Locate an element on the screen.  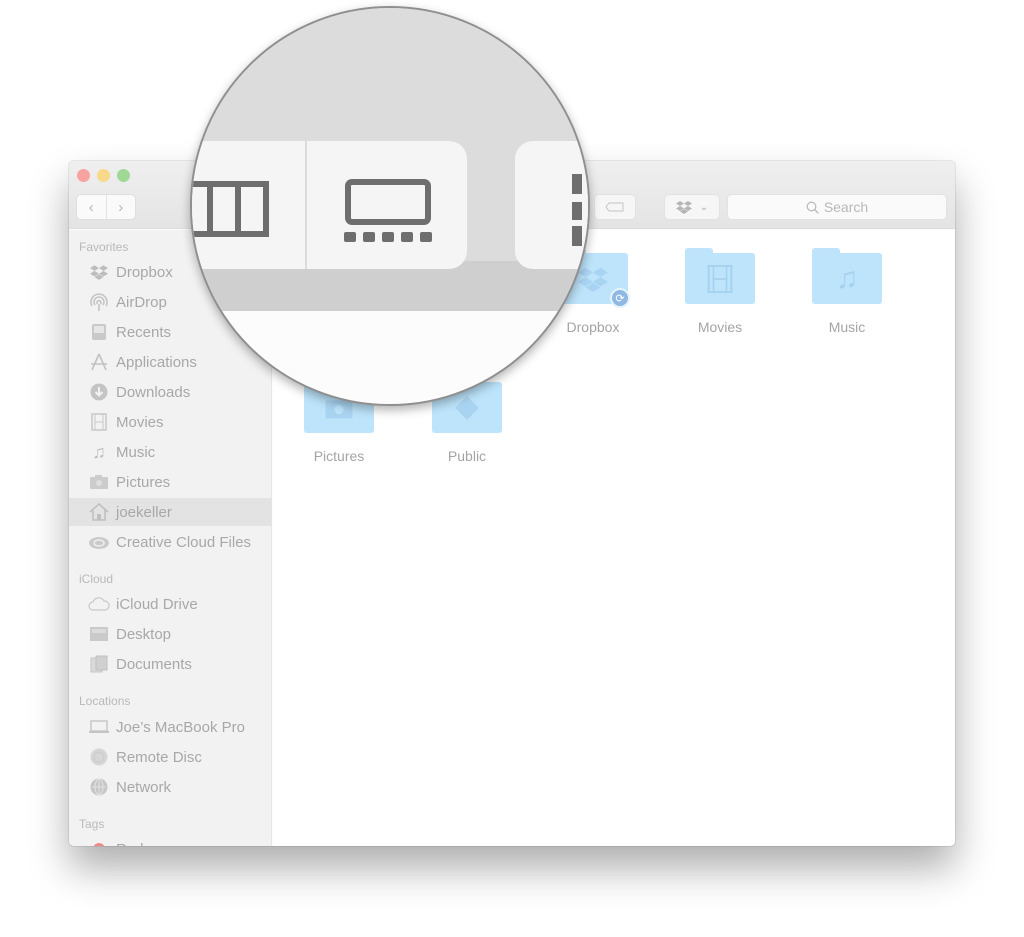
back-button: ‹ is located at coordinates (91, 207).